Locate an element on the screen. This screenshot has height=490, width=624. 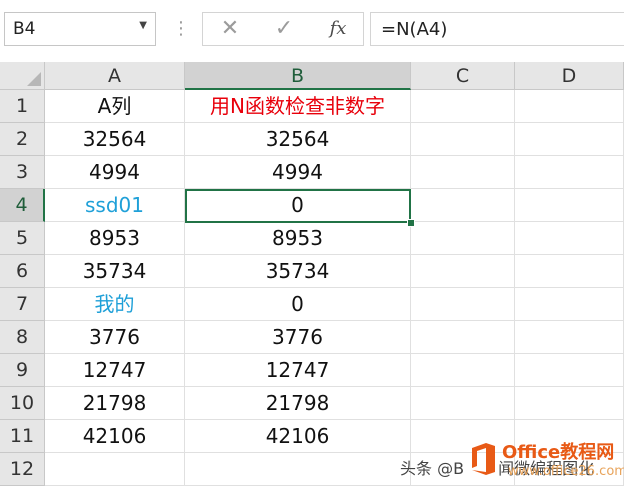
cell-d5 is located at coordinates (569, 238).